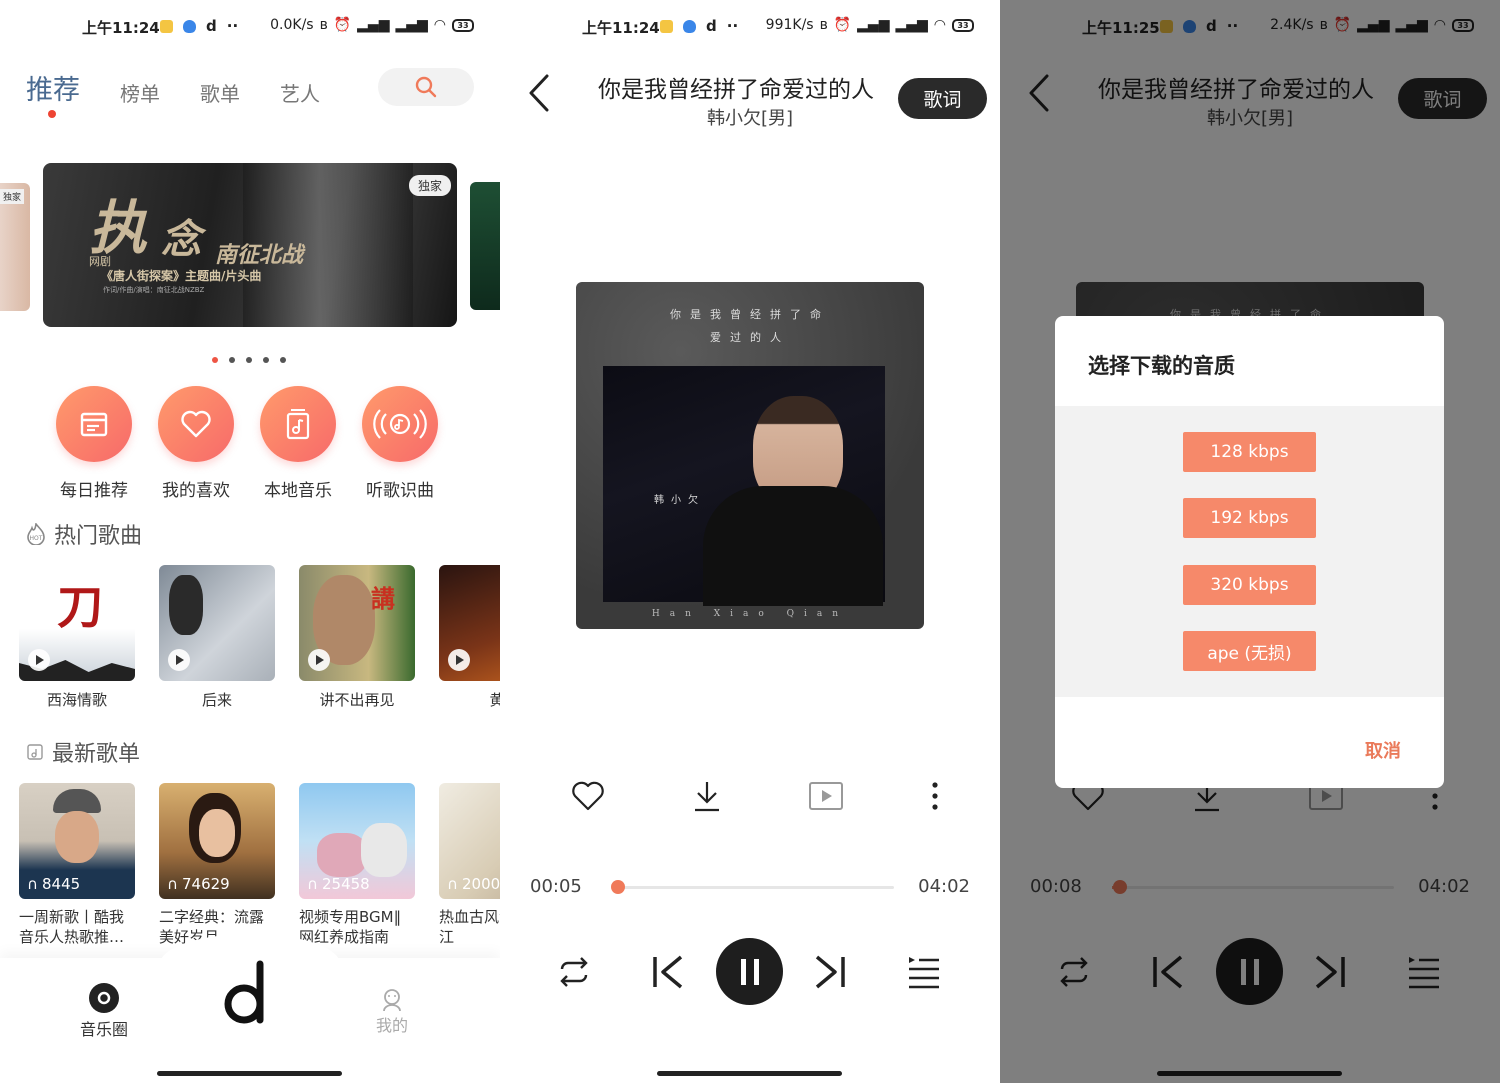 Image resolution: width=1500 pixels, height=1083 pixels. Describe the element at coordinates (485, 246) in the screenshot. I see `banner-next` at that location.